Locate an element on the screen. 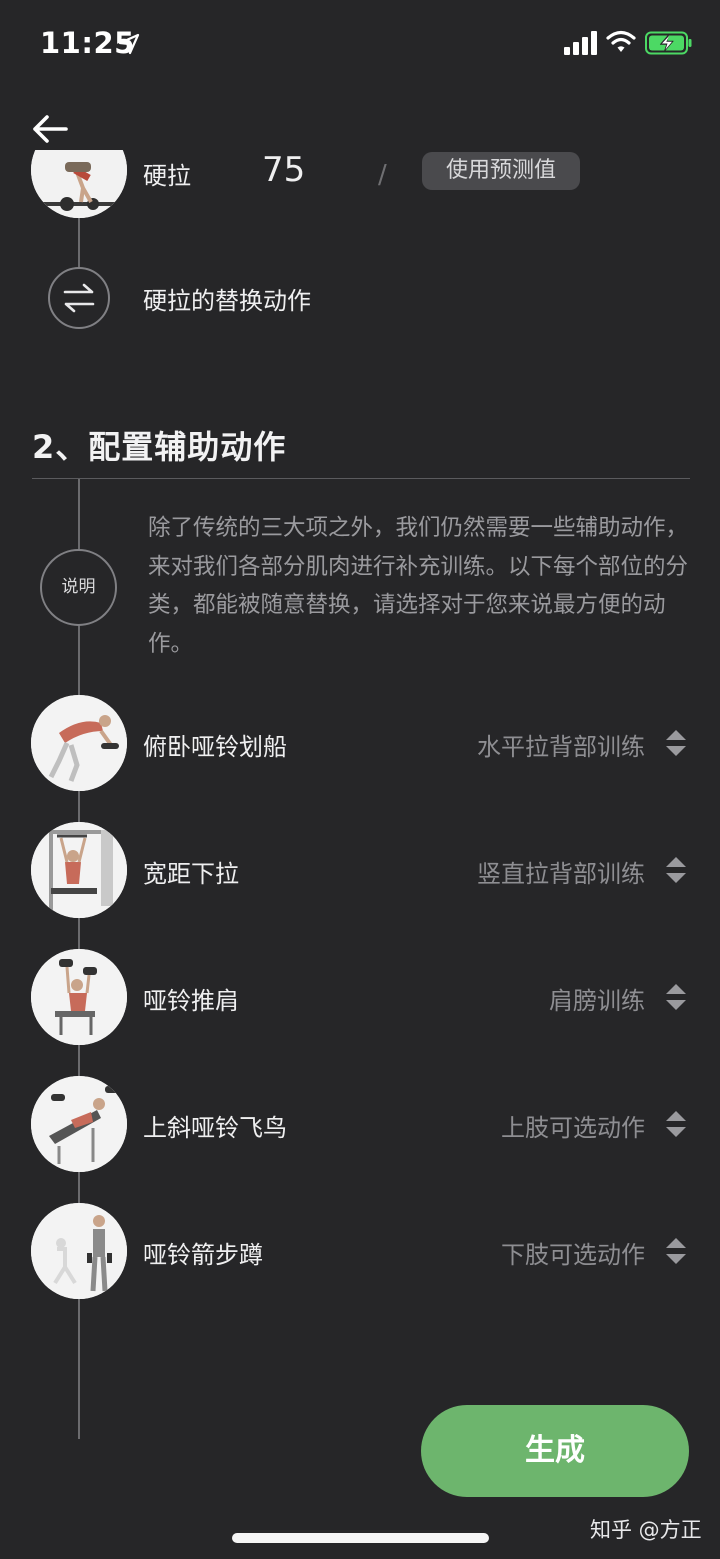  exercise-category: 水平拉背部训练 is located at coordinates (561, 744).